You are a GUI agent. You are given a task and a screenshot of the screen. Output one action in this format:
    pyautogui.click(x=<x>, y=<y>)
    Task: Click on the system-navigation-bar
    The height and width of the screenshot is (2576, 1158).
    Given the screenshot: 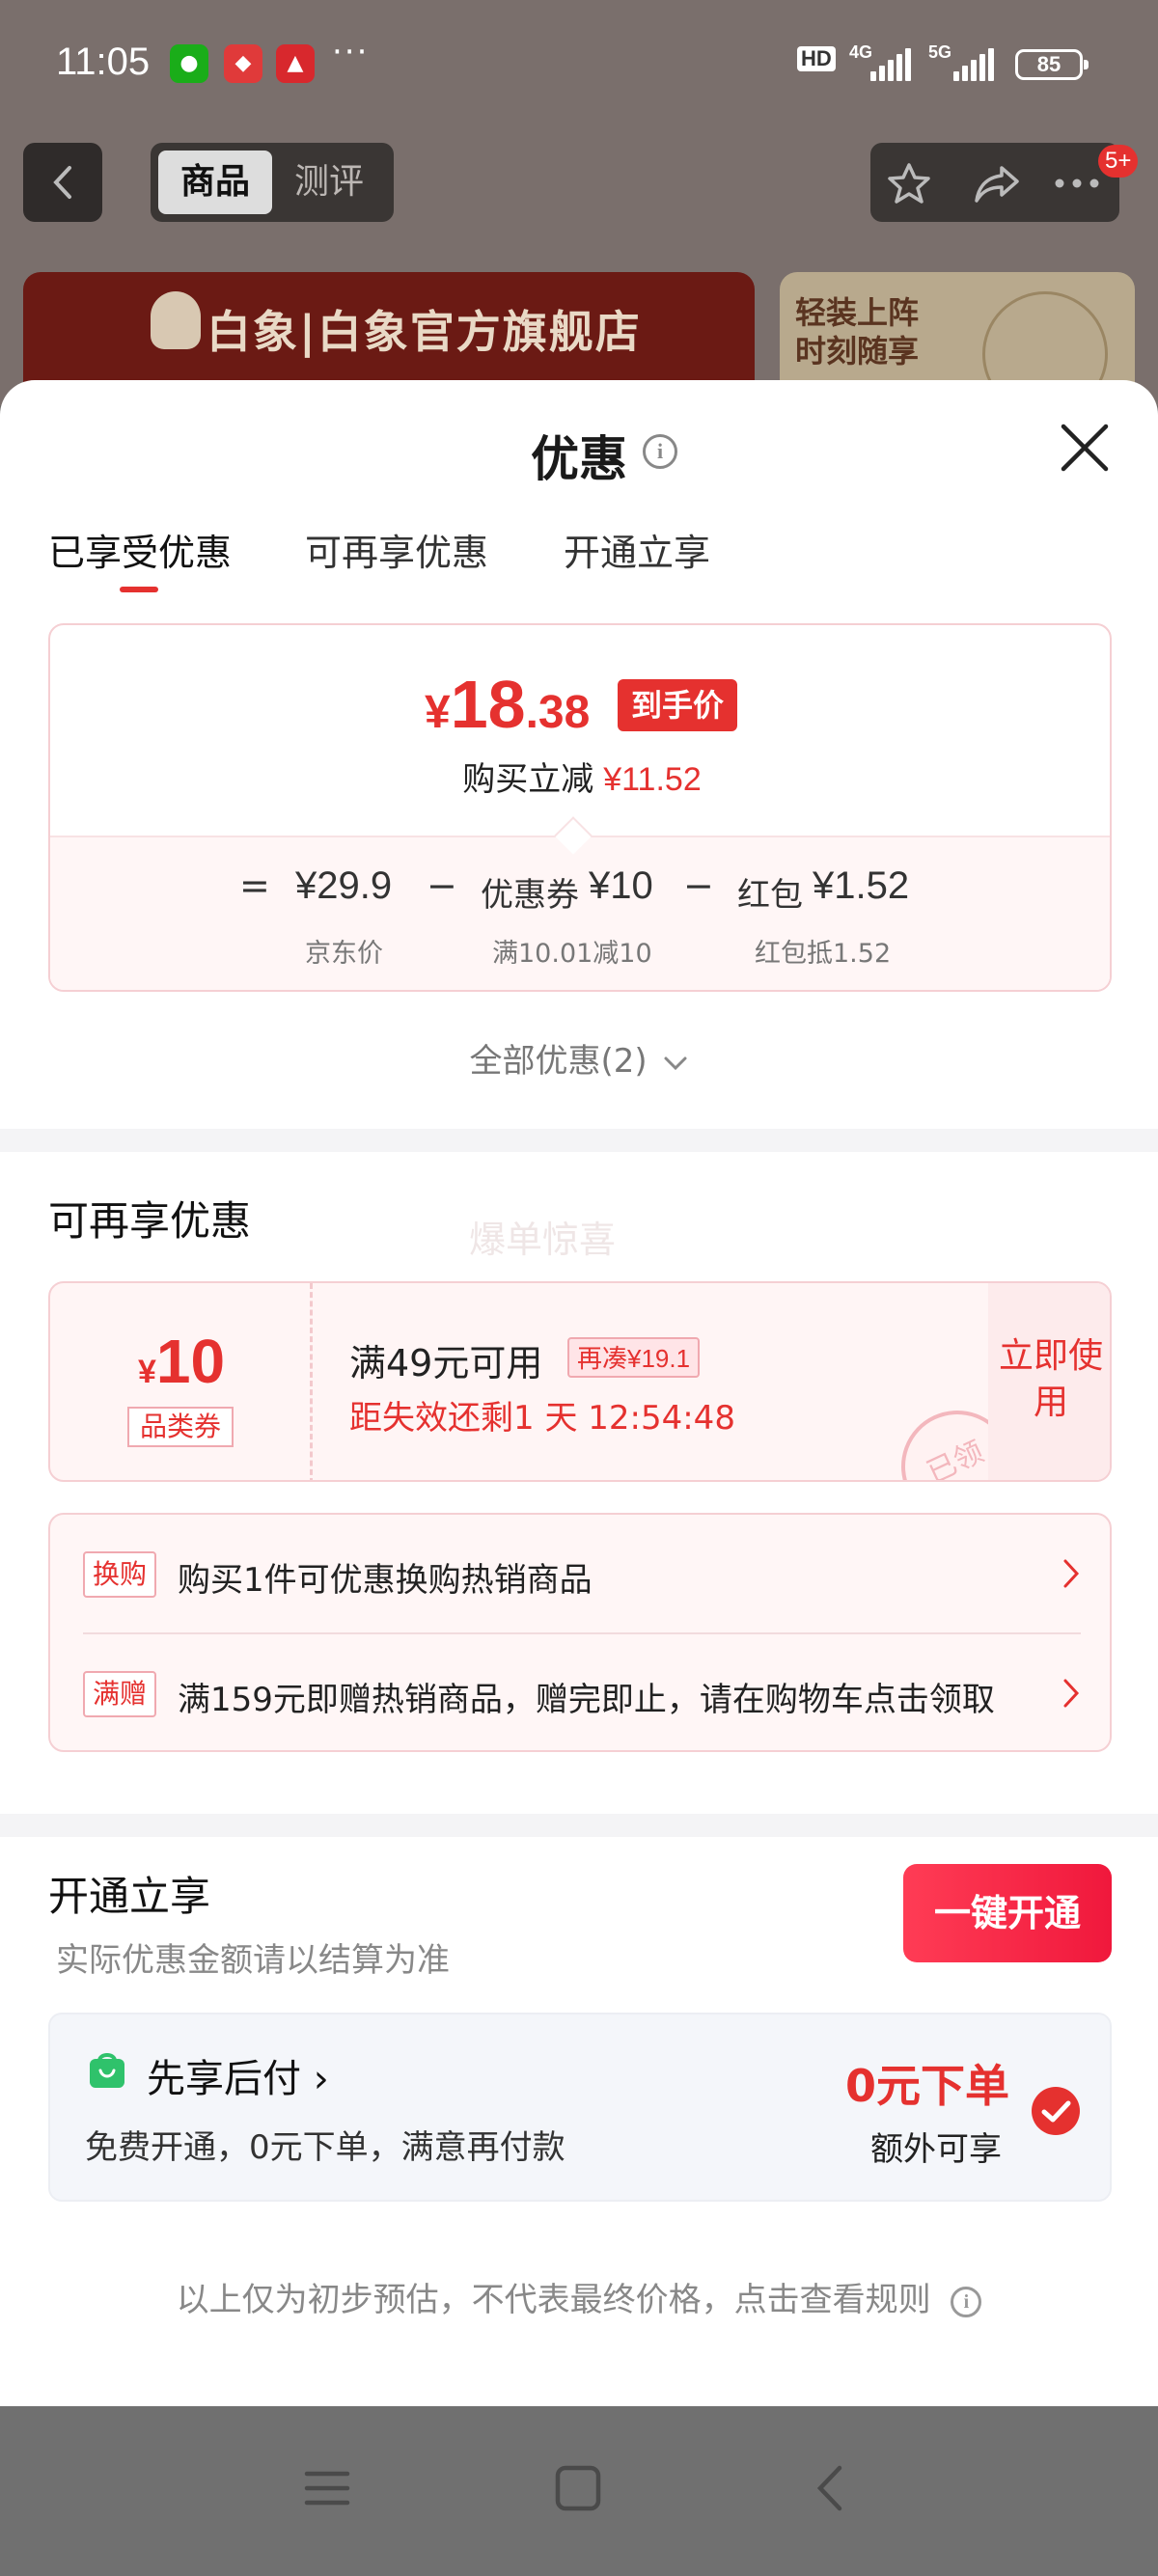 What is the action you would take?
    pyautogui.click(x=579, y=2491)
    